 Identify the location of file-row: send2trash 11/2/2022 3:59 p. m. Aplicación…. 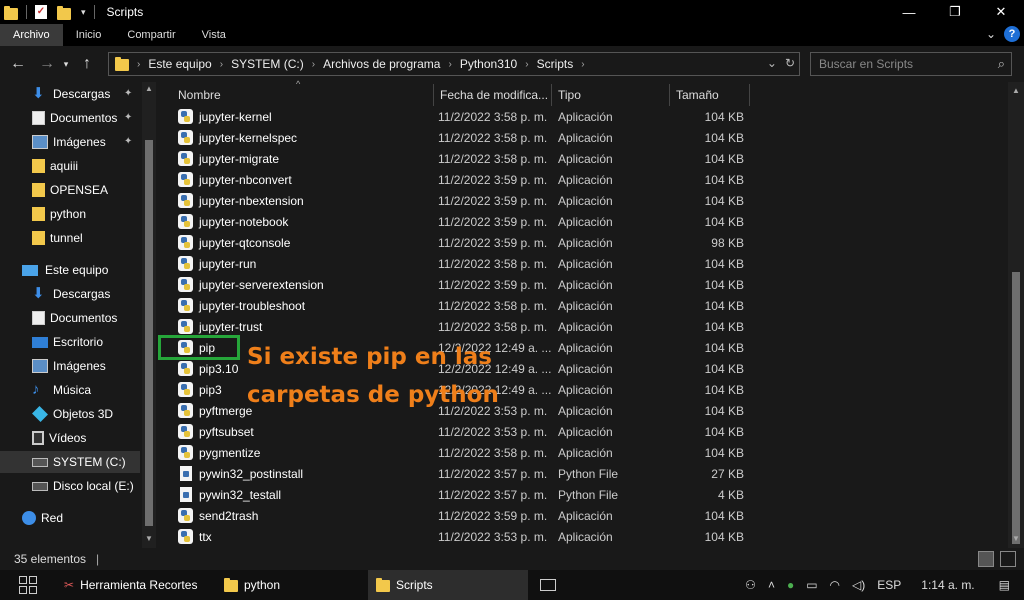
(462, 515).